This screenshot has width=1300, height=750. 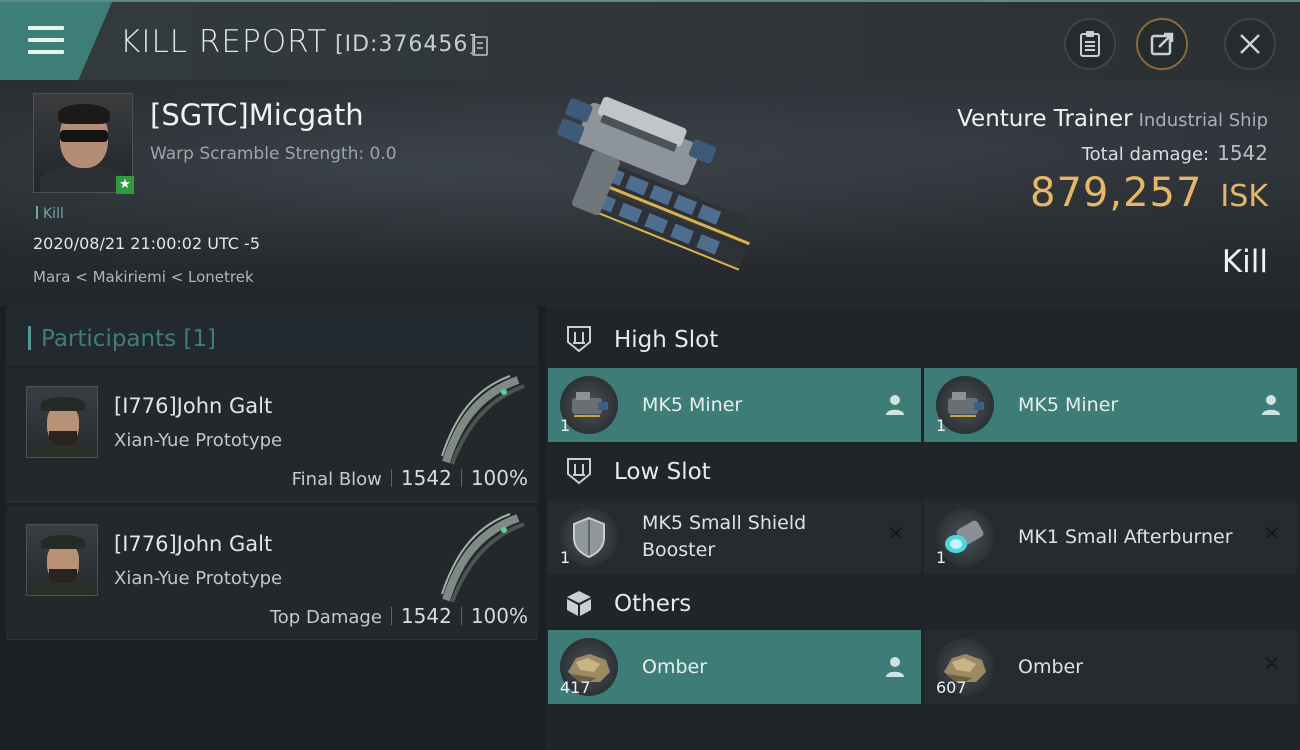 What do you see at coordinates (147, 243) in the screenshot?
I see `kill-timestamp: 2020/08/21 21:00:02 UTC -5` at bounding box center [147, 243].